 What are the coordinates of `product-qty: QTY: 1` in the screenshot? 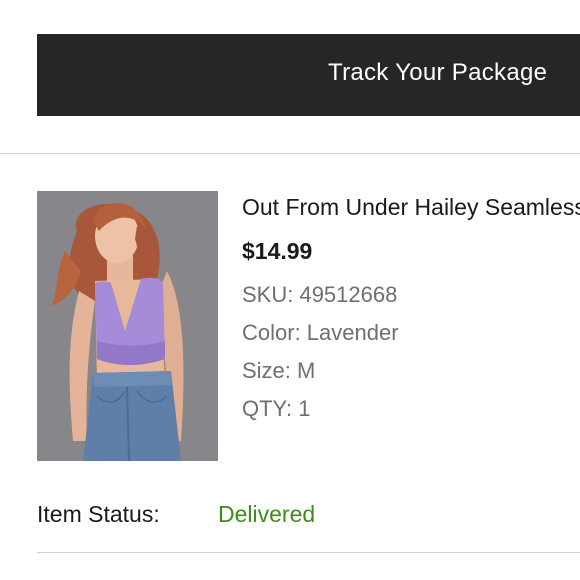 It's located at (276, 408).